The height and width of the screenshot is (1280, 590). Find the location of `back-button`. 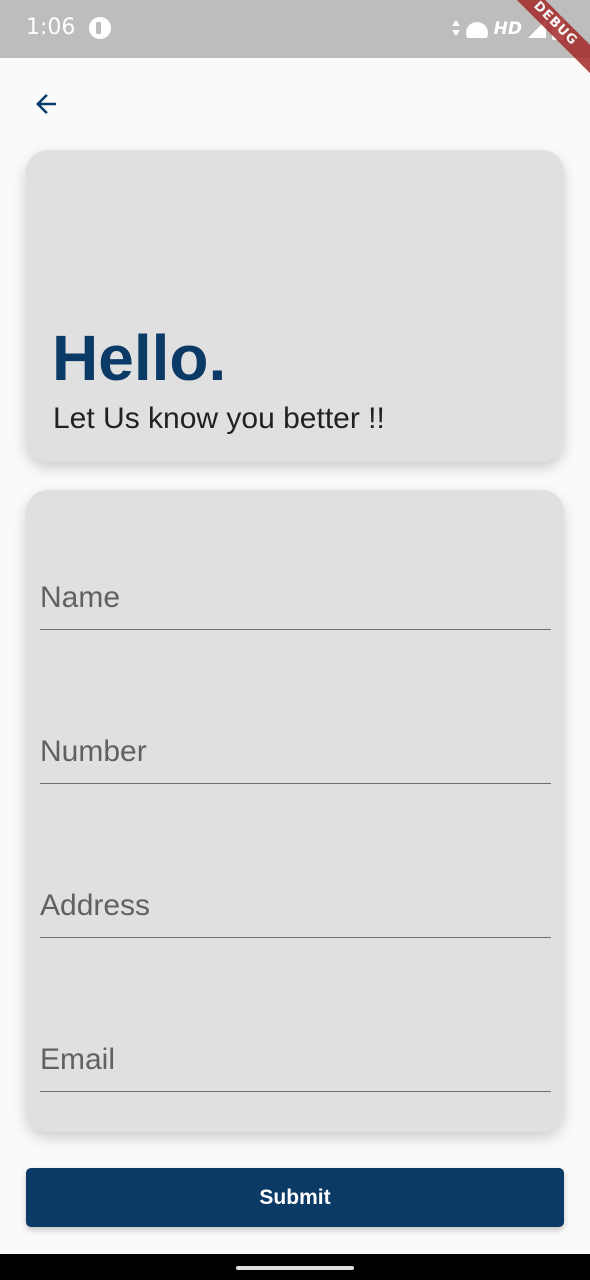

back-button is located at coordinates (46, 104).